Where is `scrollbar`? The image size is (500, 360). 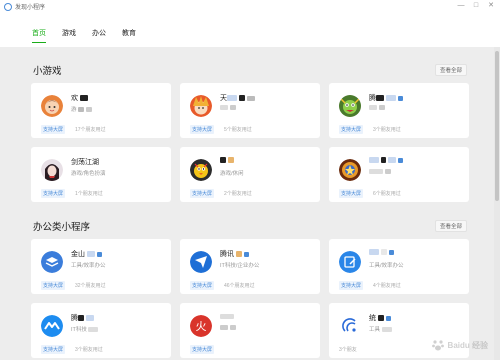
scrollbar is located at coordinates (497, 203).